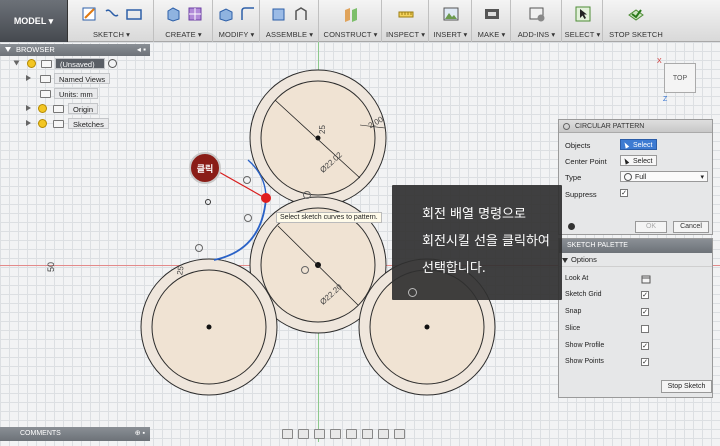  What do you see at coordinates (641, 177) in the screenshot?
I see `type-value: Full` at bounding box center [641, 177].